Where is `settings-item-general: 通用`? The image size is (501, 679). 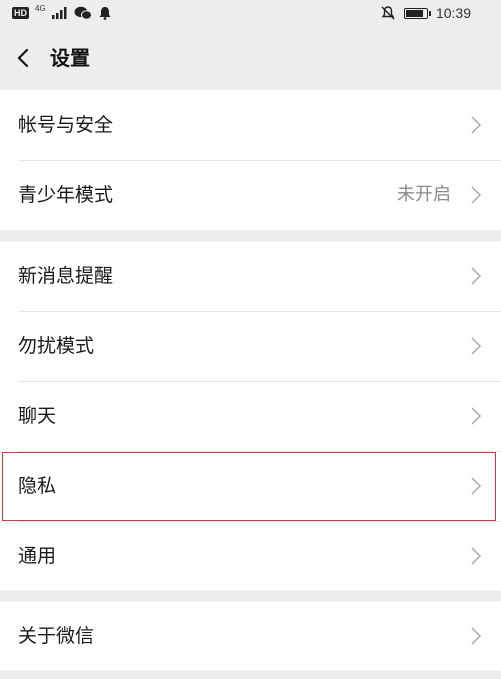
settings-item-general: 通用 is located at coordinates (250, 556).